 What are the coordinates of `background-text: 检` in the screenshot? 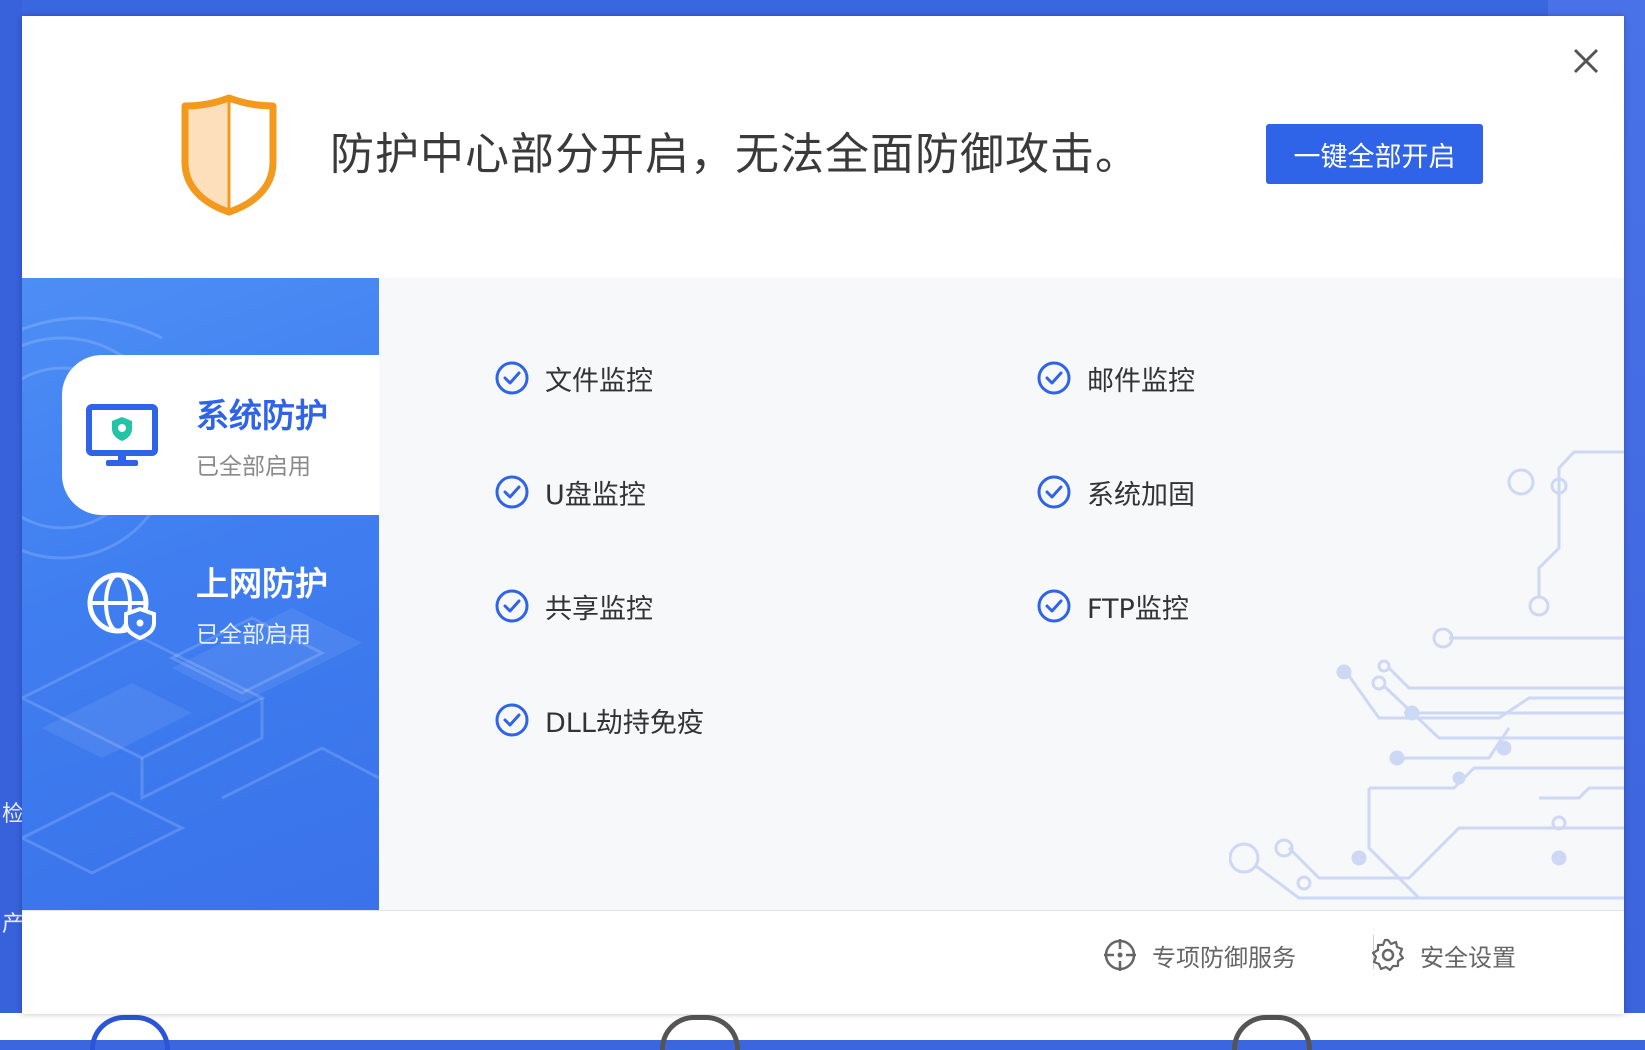 It's located at (13, 814).